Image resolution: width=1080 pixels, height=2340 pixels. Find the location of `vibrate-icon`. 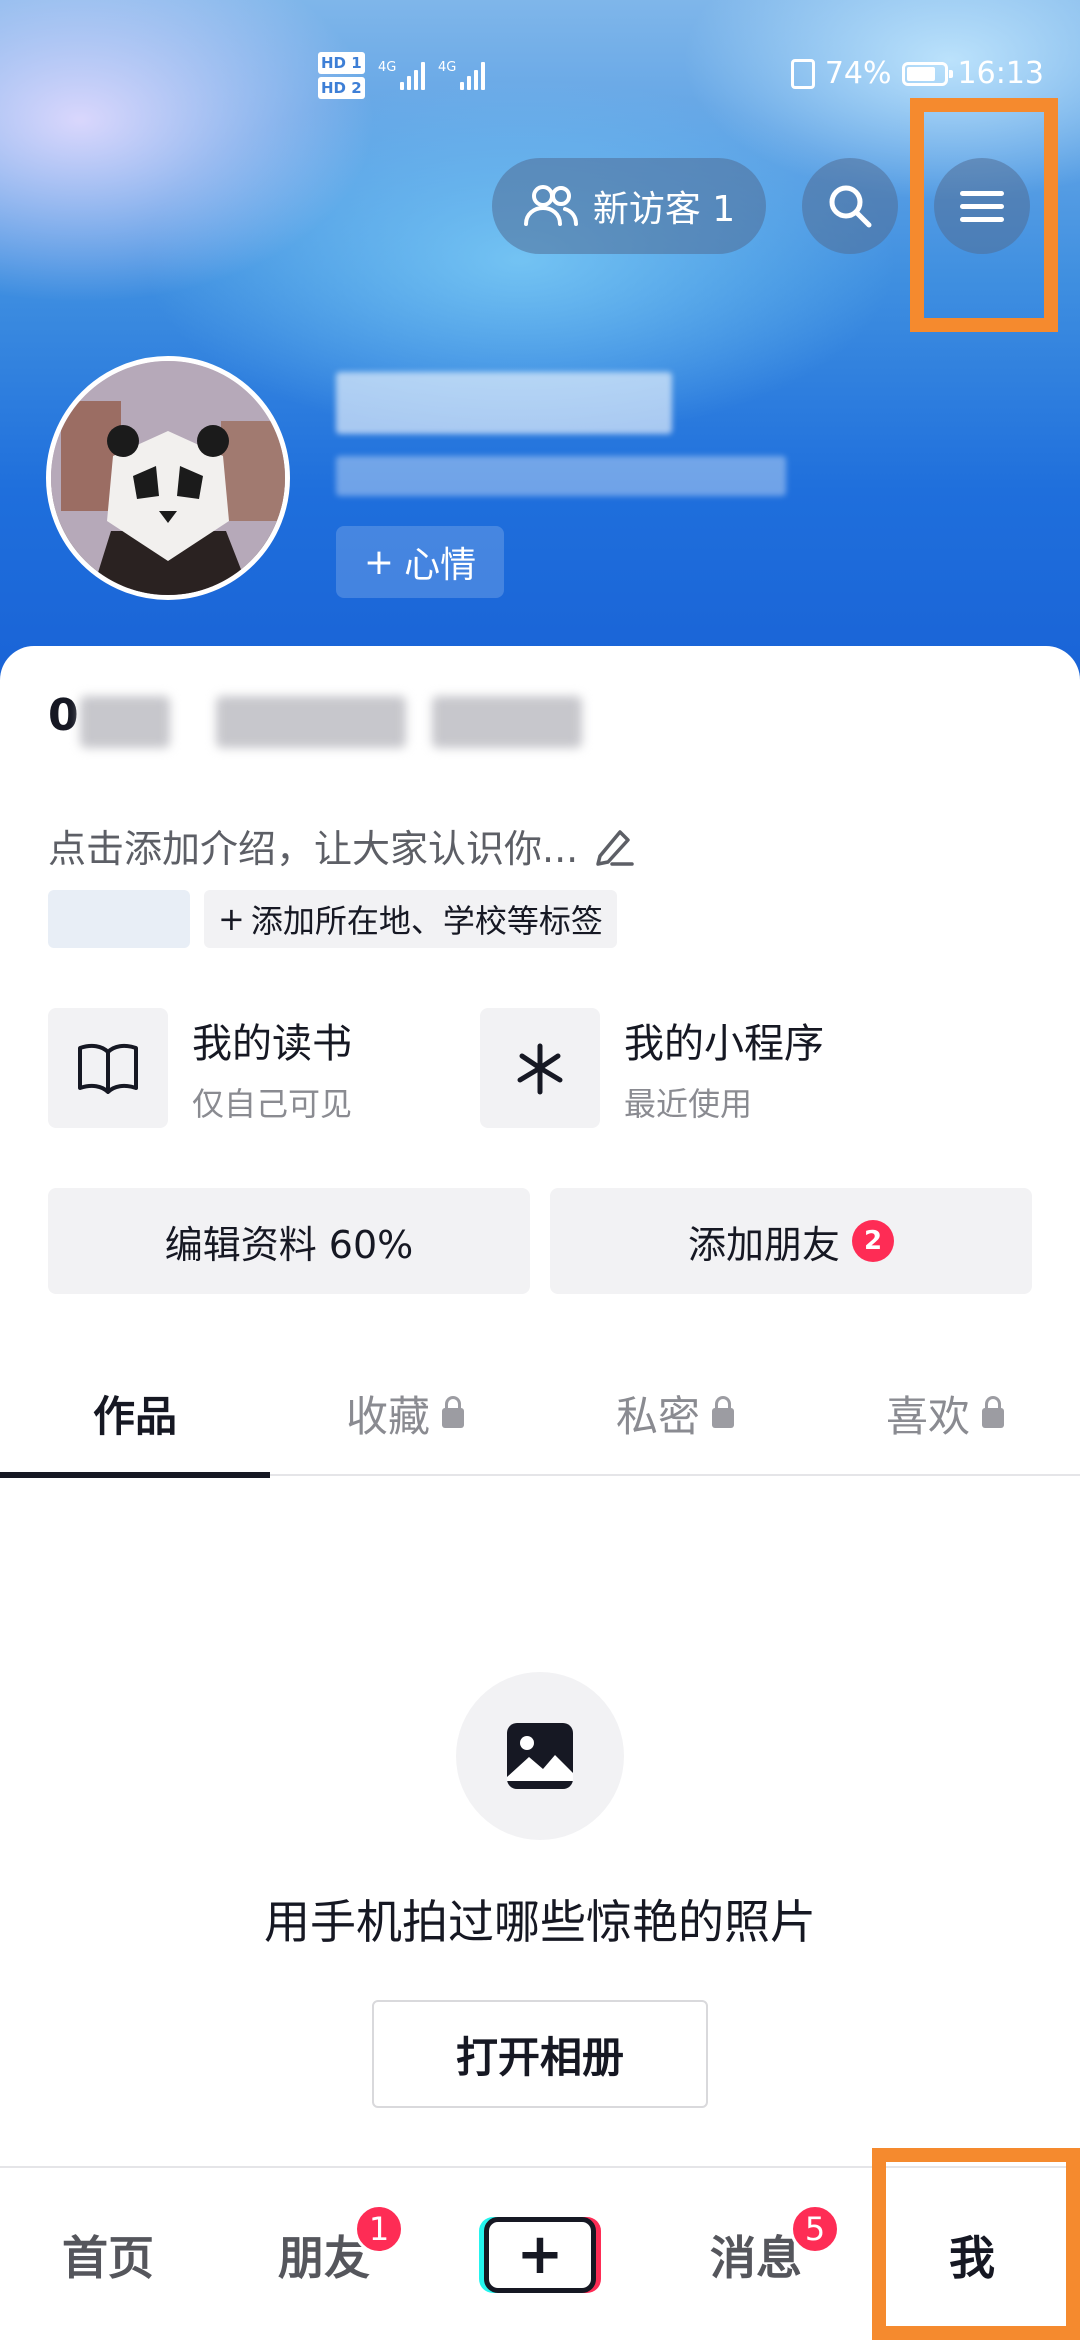

vibrate-icon is located at coordinates (802, 73).